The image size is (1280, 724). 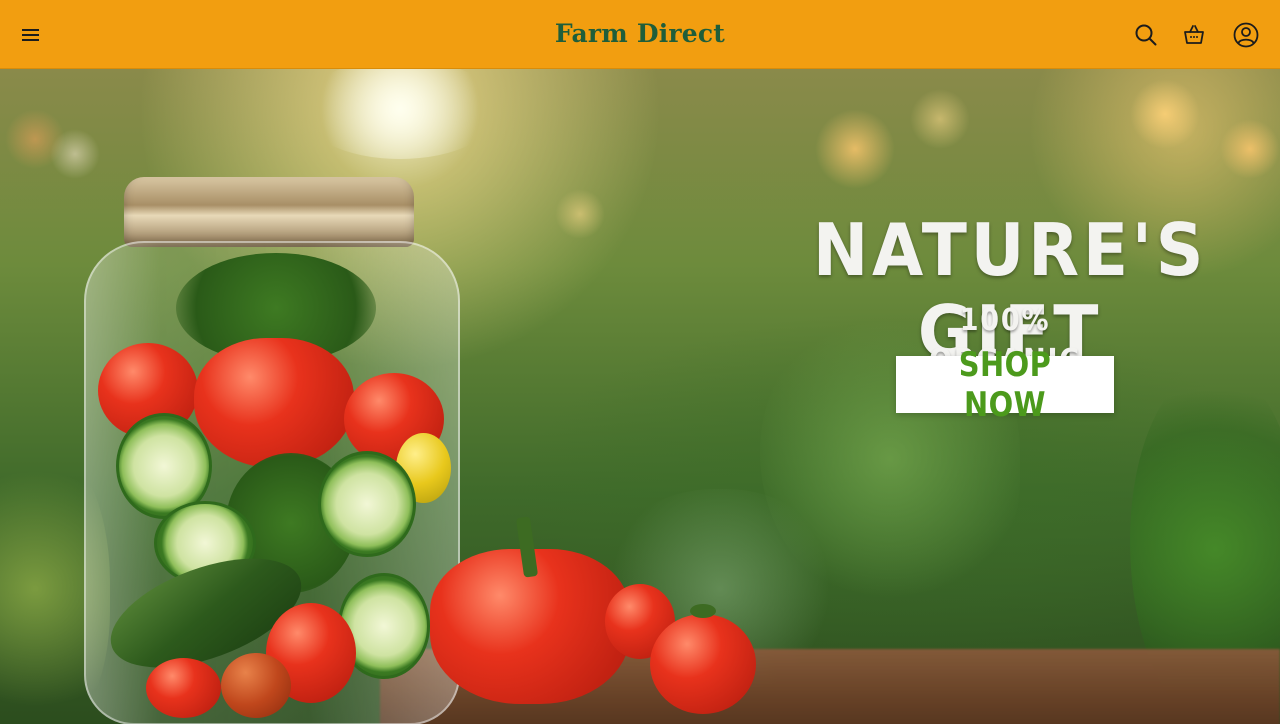 What do you see at coordinates (703, 664) in the screenshot?
I see `tomato` at bounding box center [703, 664].